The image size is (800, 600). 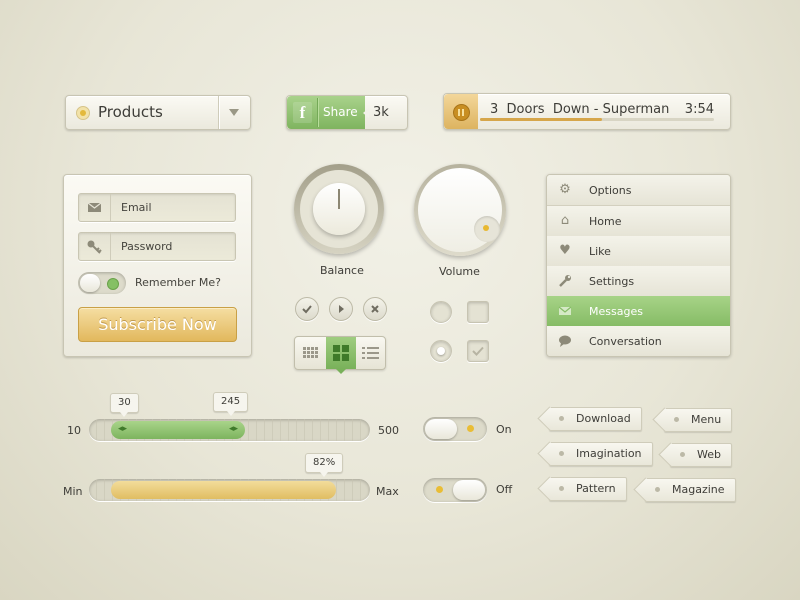 What do you see at coordinates (326, 112) in the screenshot?
I see `share-button: f Share` at bounding box center [326, 112].